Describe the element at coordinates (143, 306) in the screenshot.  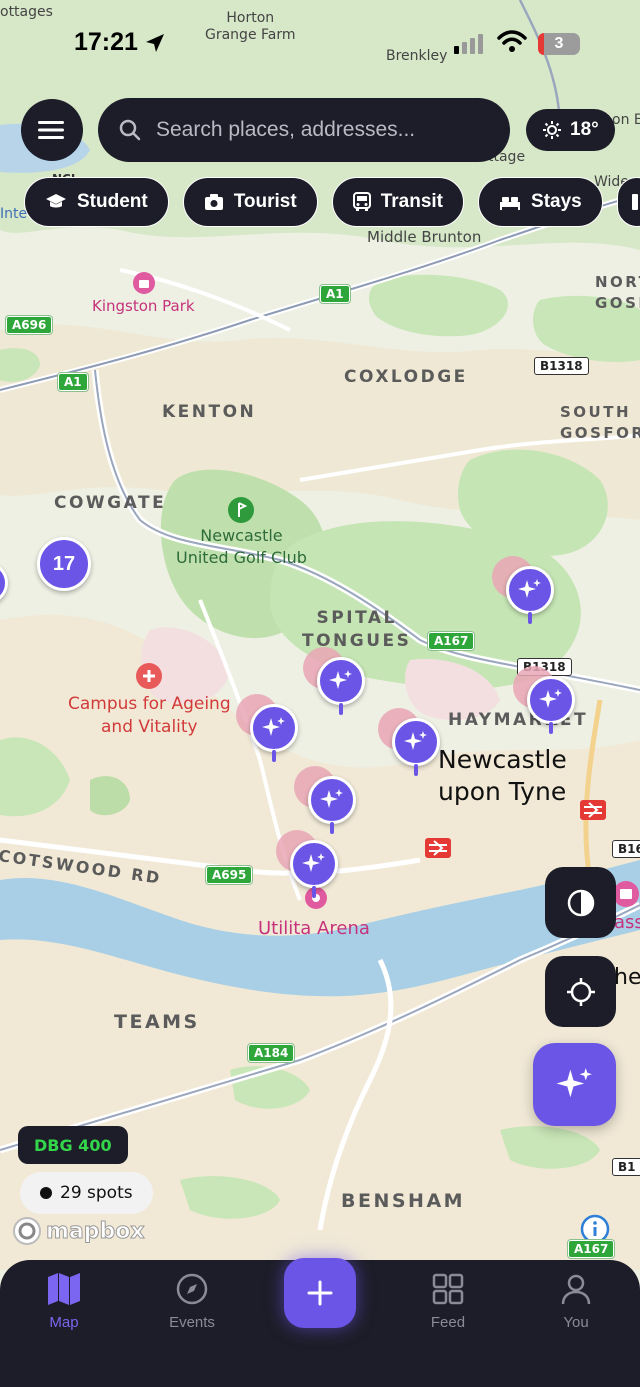
I see `place-kingston-park: Kingston Park` at that location.